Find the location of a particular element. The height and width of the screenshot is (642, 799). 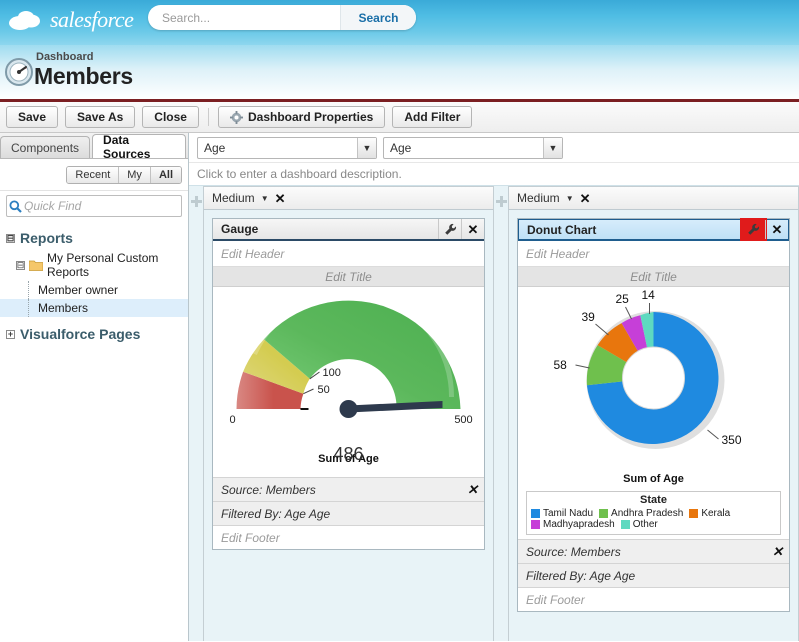

component-donut-title: Donut Chart is located at coordinates (562, 229).